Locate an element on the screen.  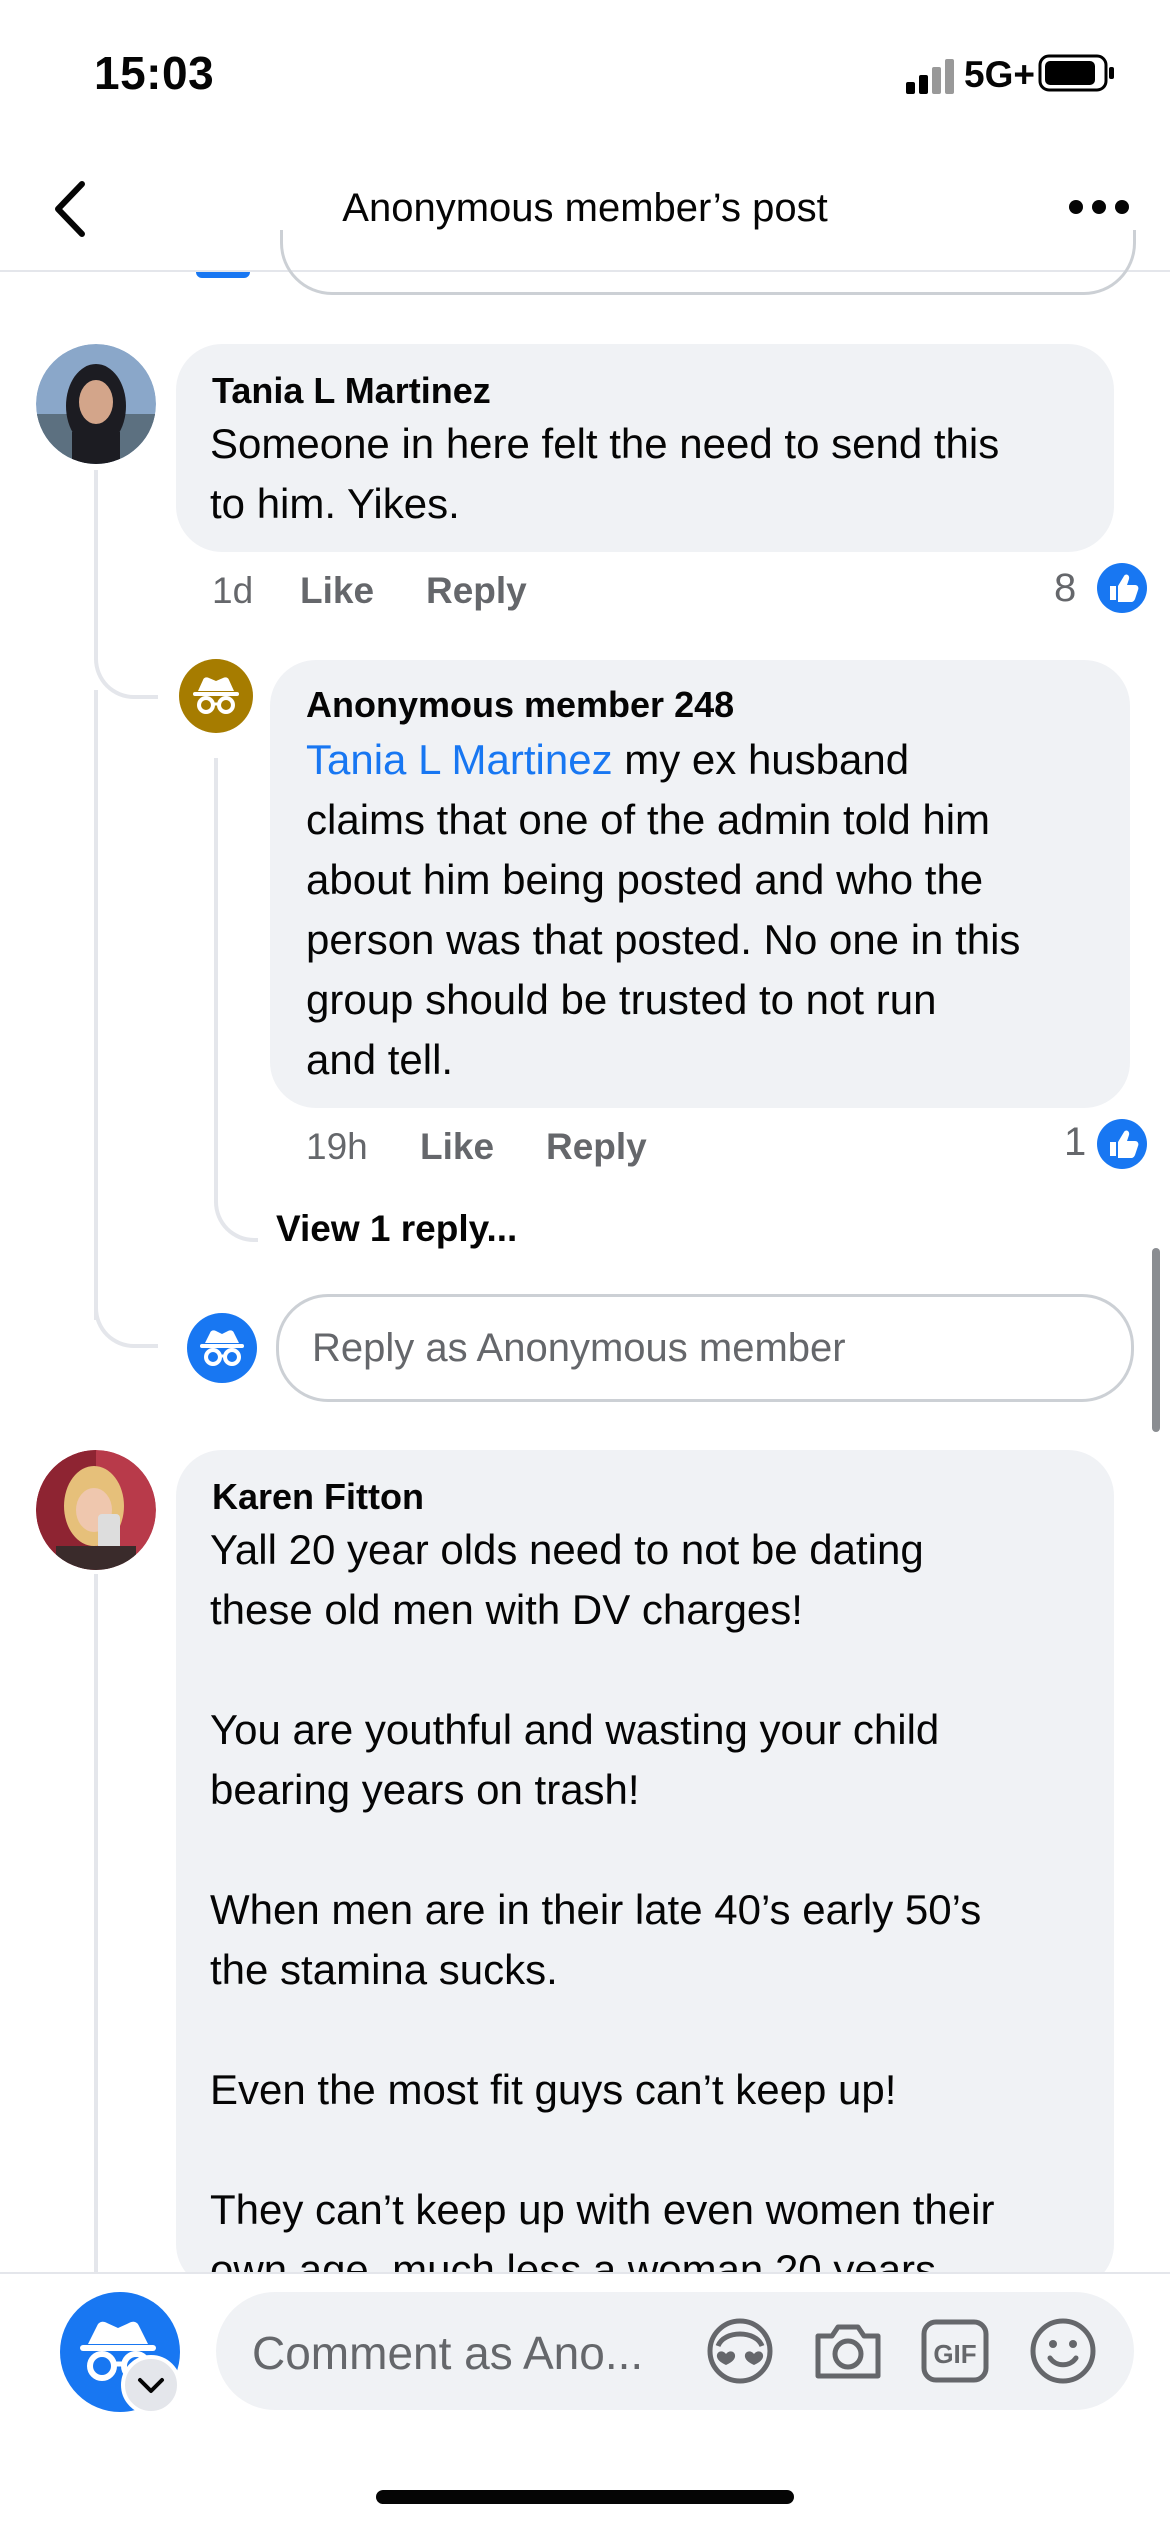
reaction-count: 1 is located at coordinates (1075, 1142).